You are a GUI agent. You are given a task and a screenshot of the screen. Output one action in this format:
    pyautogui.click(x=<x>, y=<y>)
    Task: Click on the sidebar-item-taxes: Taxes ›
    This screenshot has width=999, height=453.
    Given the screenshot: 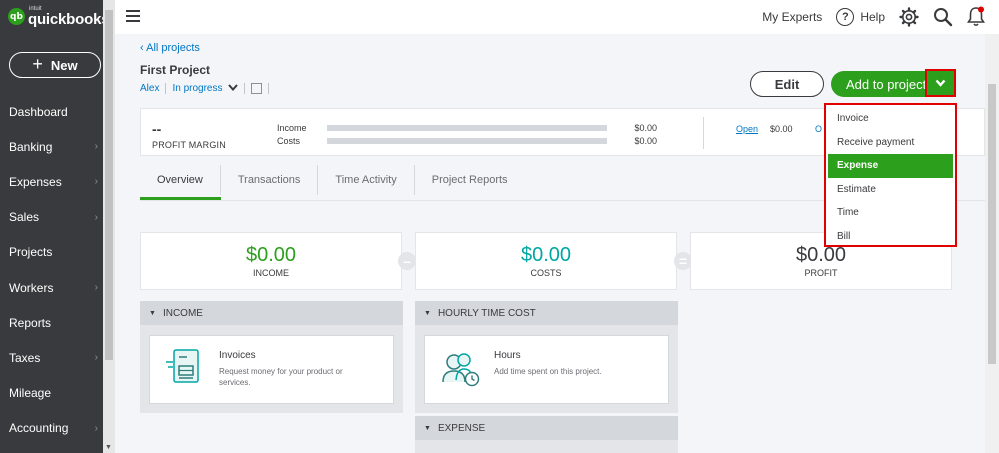 What is the action you would take?
    pyautogui.click(x=51, y=357)
    